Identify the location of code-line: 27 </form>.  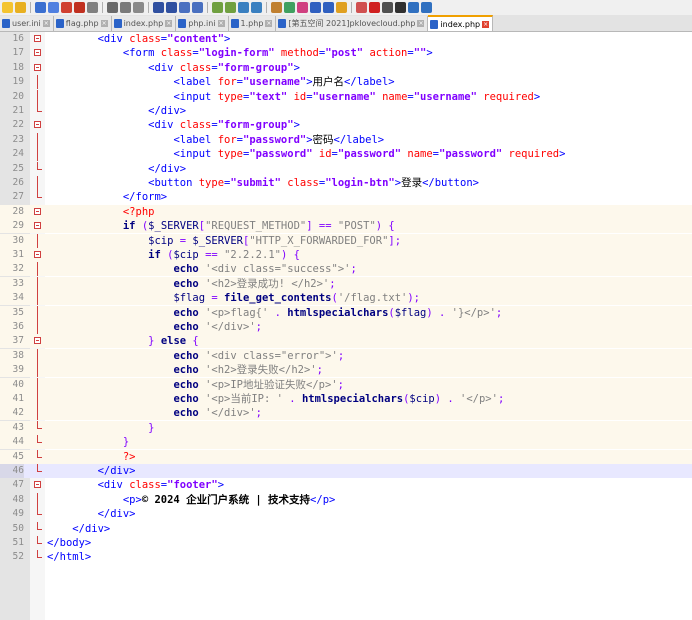
(346, 197).